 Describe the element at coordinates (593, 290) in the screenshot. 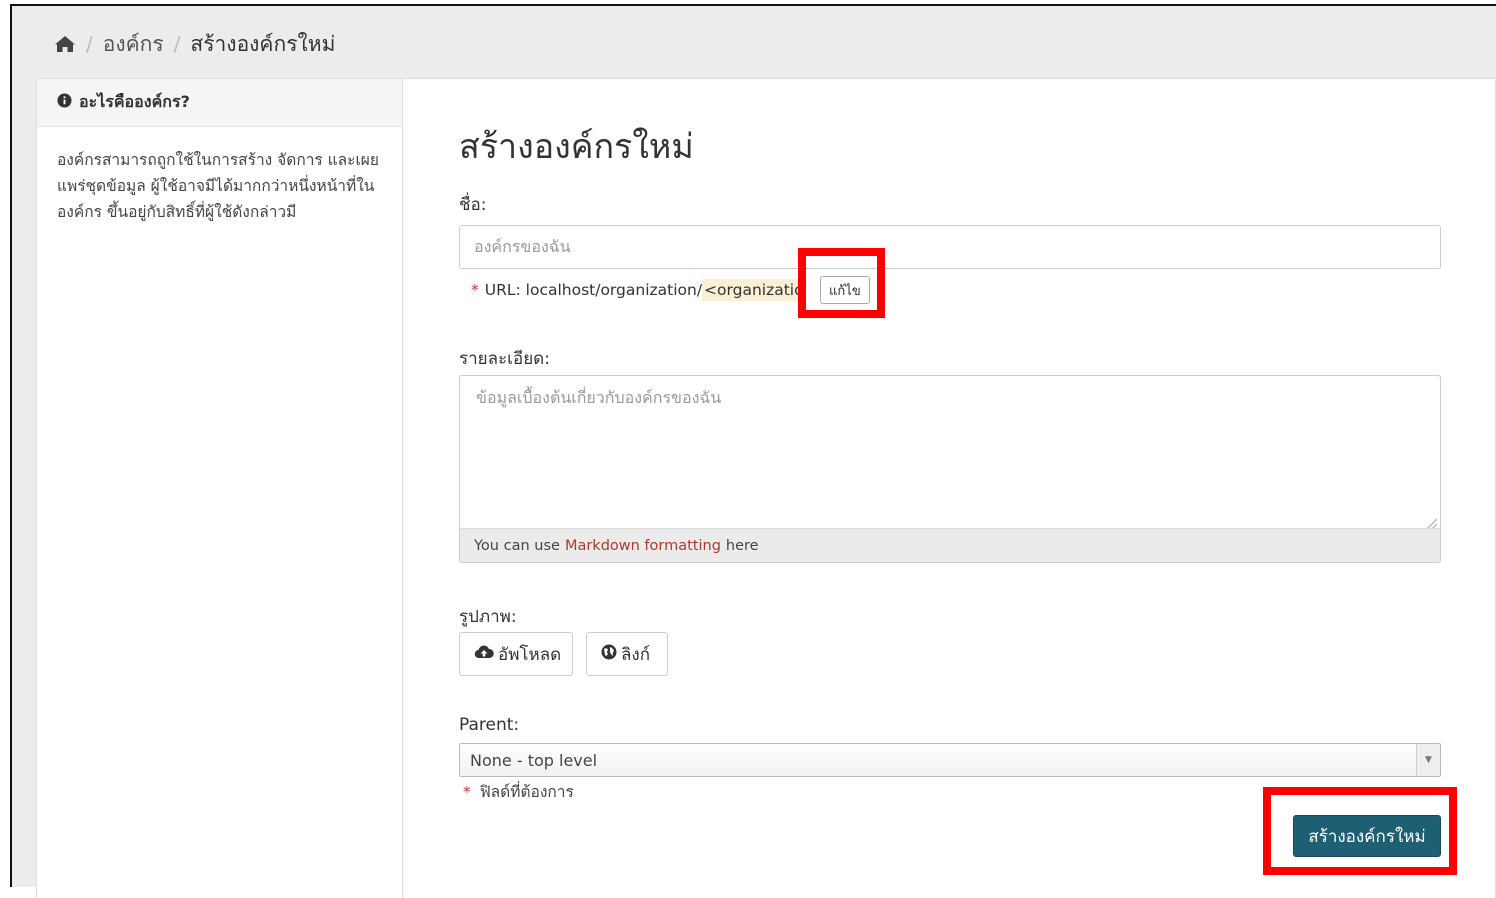

I see `url-prefix: URL: localhost/organization/` at that location.